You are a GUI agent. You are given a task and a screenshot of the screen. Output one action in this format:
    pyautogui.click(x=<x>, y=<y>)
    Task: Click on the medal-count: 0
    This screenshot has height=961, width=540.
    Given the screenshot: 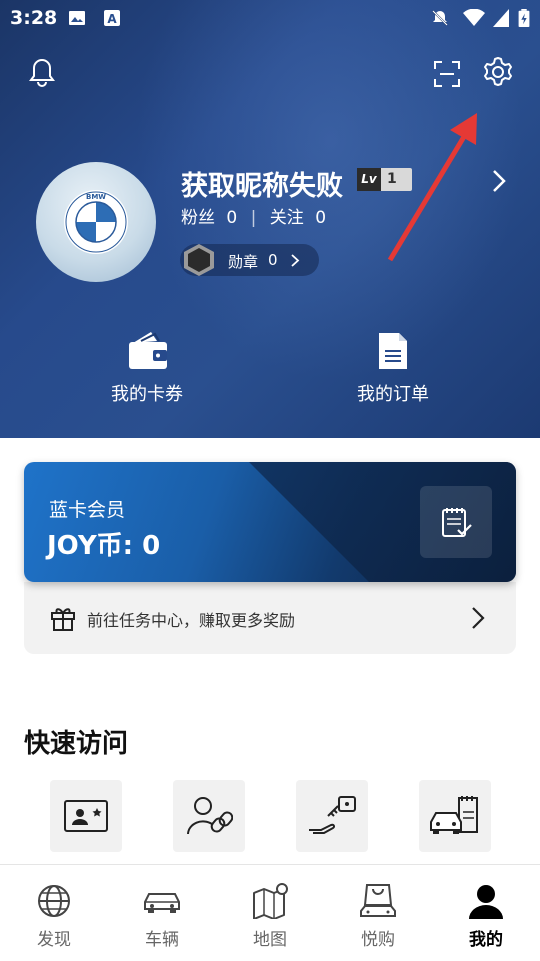 What is the action you would take?
    pyautogui.click(x=273, y=260)
    